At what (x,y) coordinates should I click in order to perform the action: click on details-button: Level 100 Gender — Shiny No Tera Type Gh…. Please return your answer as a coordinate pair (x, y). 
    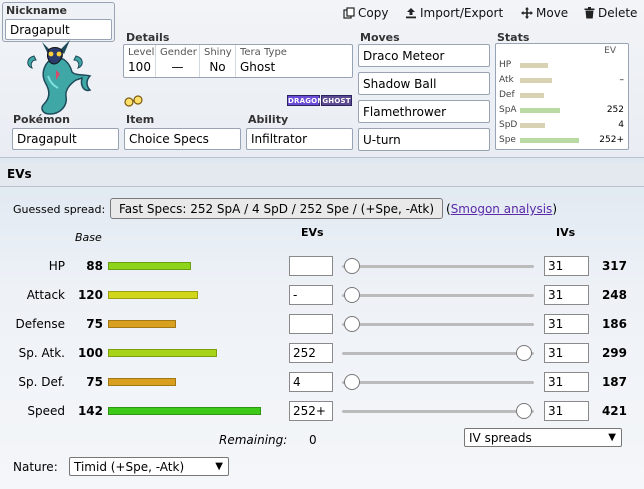
    Looking at the image, I should click on (238, 61).